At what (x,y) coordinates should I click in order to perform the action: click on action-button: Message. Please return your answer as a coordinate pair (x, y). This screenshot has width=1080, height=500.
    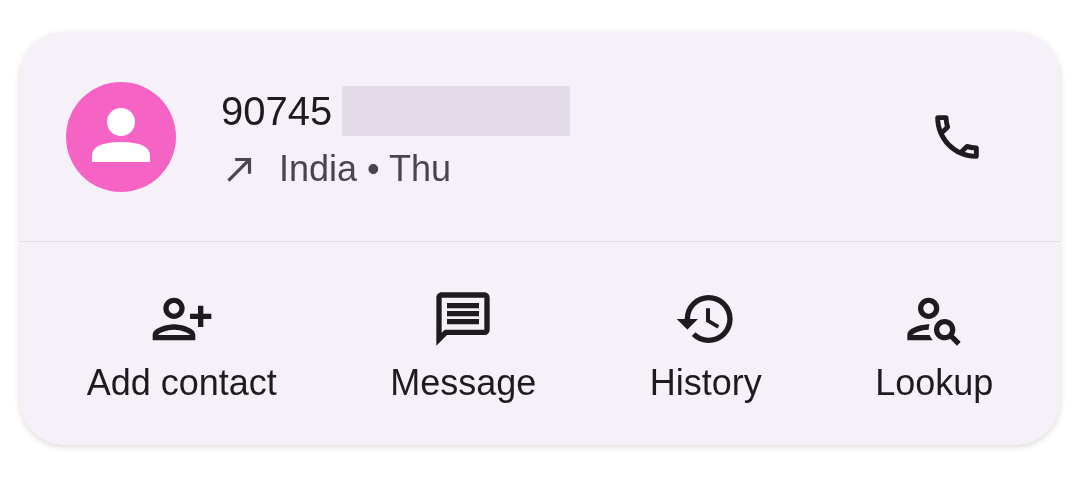
    Looking at the image, I should click on (463, 343).